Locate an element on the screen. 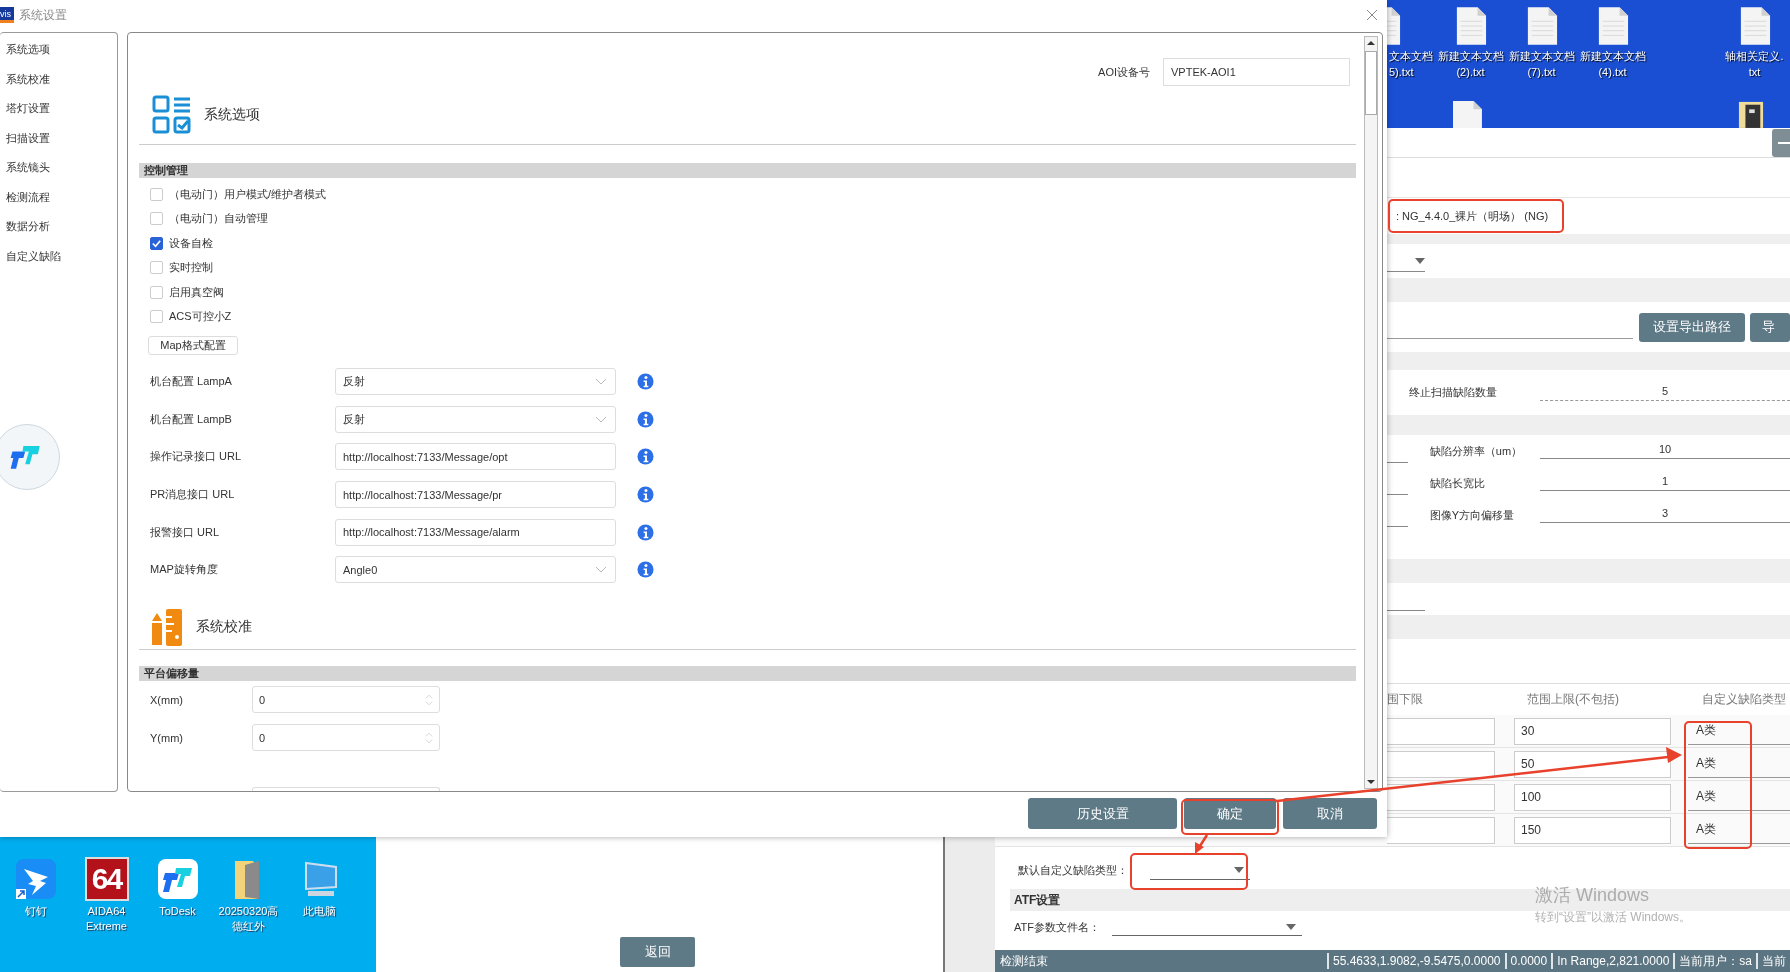  file-name: 新建文本文档 (4).txt is located at coordinates (1612, 64).